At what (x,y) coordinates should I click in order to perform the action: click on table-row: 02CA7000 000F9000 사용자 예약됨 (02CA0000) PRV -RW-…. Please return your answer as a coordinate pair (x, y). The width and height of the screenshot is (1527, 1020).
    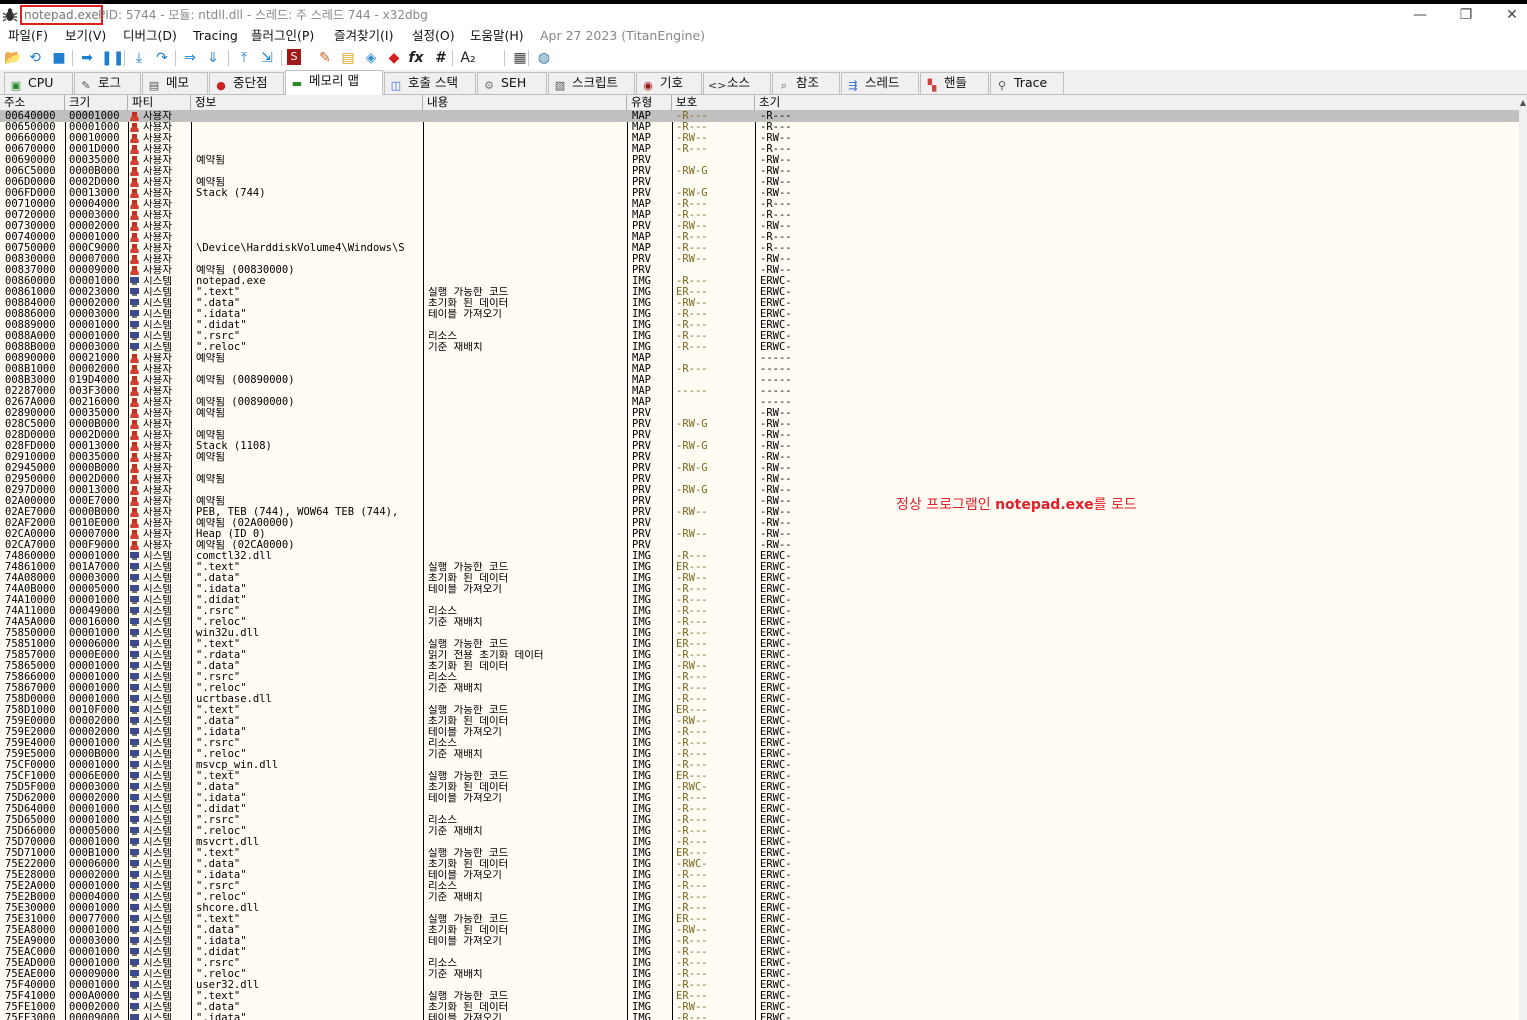
    Looking at the image, I should click on (759, 545).